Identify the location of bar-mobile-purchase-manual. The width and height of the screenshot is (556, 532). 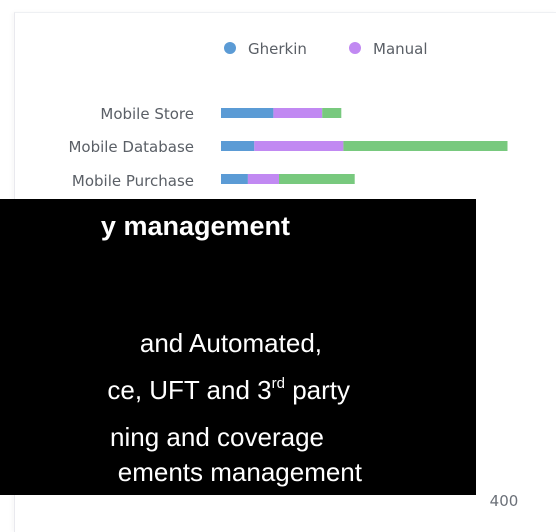
(263, 179).